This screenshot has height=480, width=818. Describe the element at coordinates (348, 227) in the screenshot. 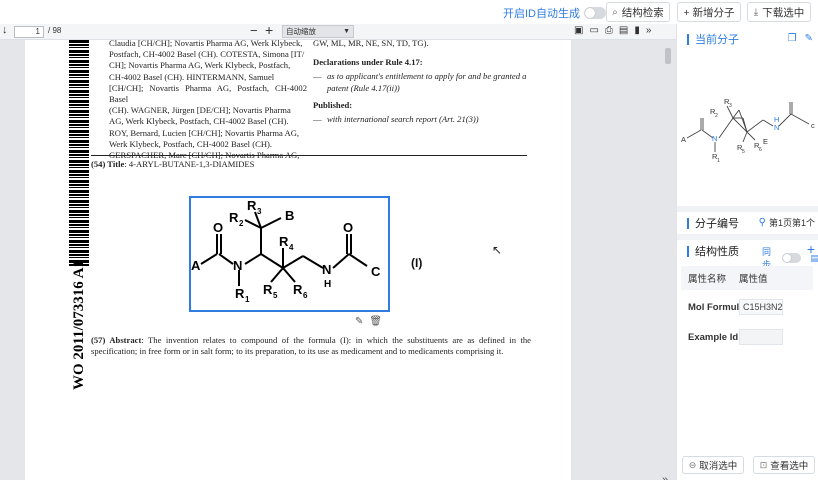

I see `atom-o2: O` at that location.